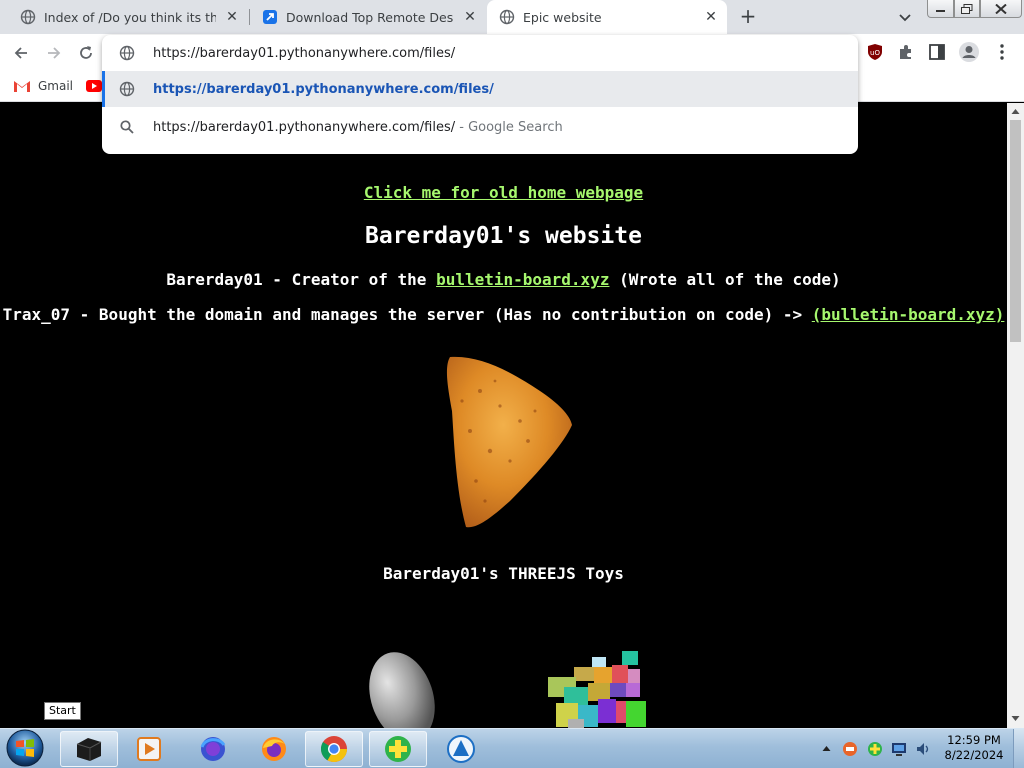  I want to click on side-panel-icon, so click(937, 52).